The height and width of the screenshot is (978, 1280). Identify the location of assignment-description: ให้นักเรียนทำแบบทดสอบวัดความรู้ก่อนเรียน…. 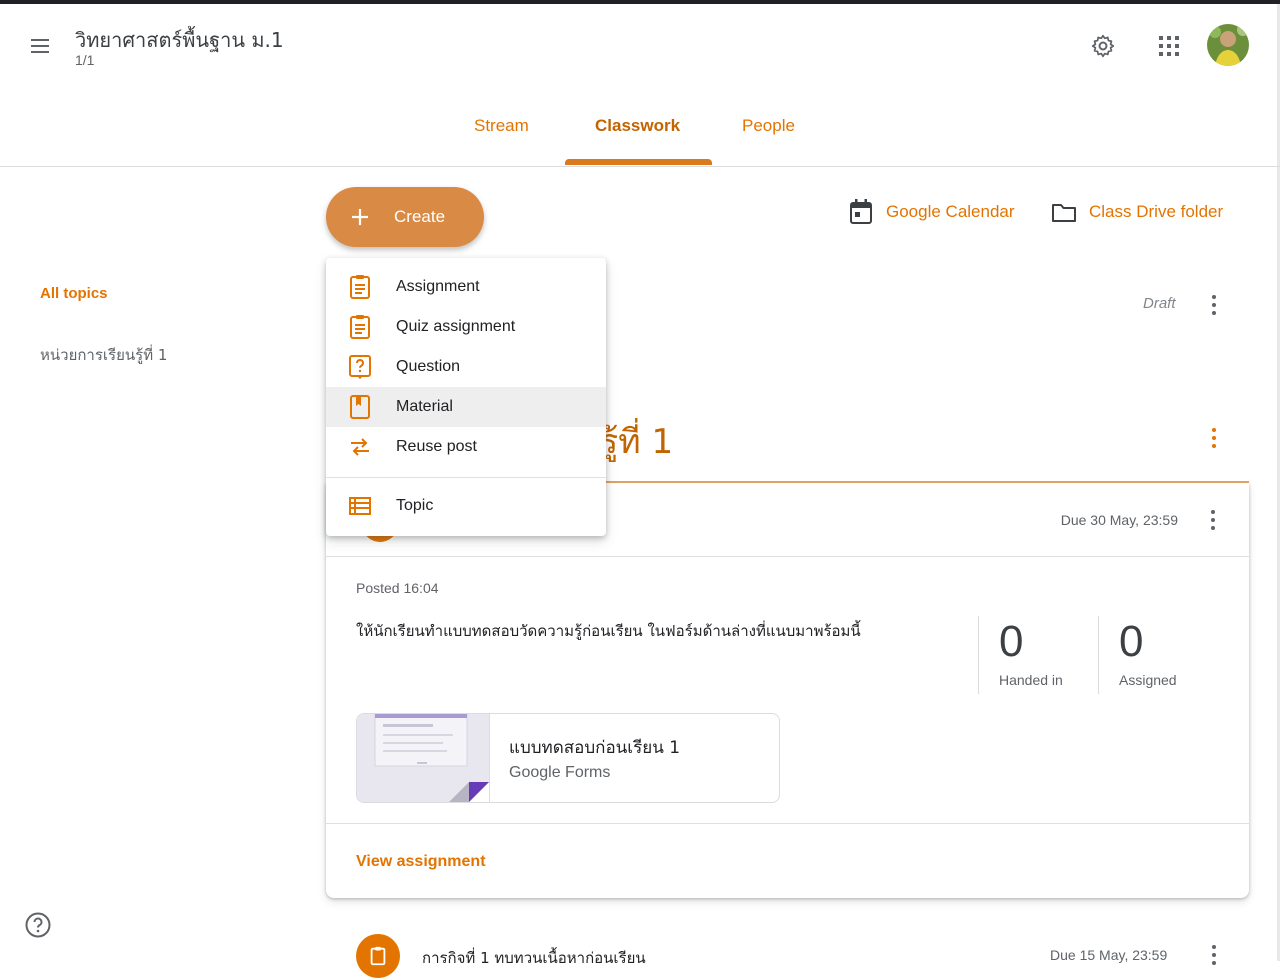
(608, 631).